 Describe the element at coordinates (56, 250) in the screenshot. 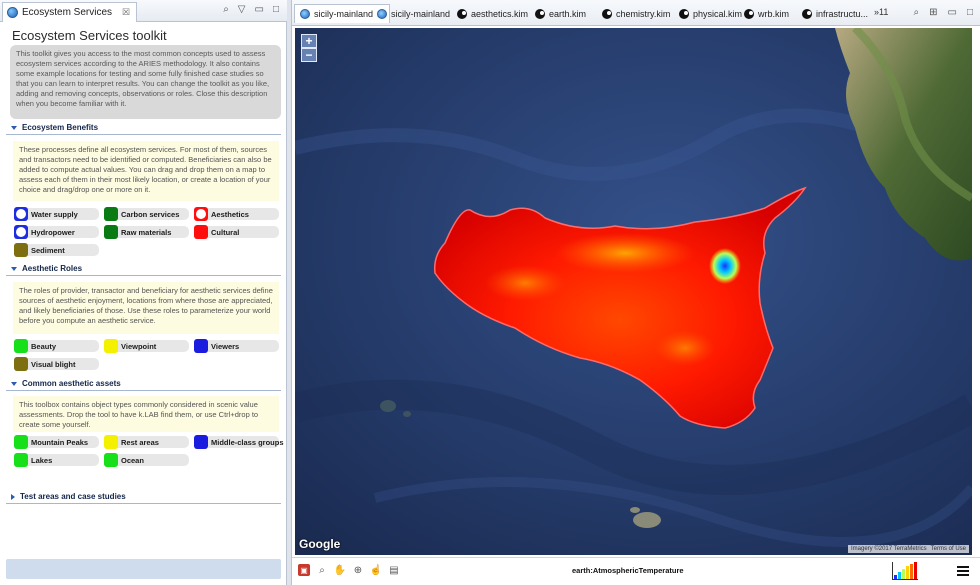

I see `toolkit-item: Sediment` at that location.